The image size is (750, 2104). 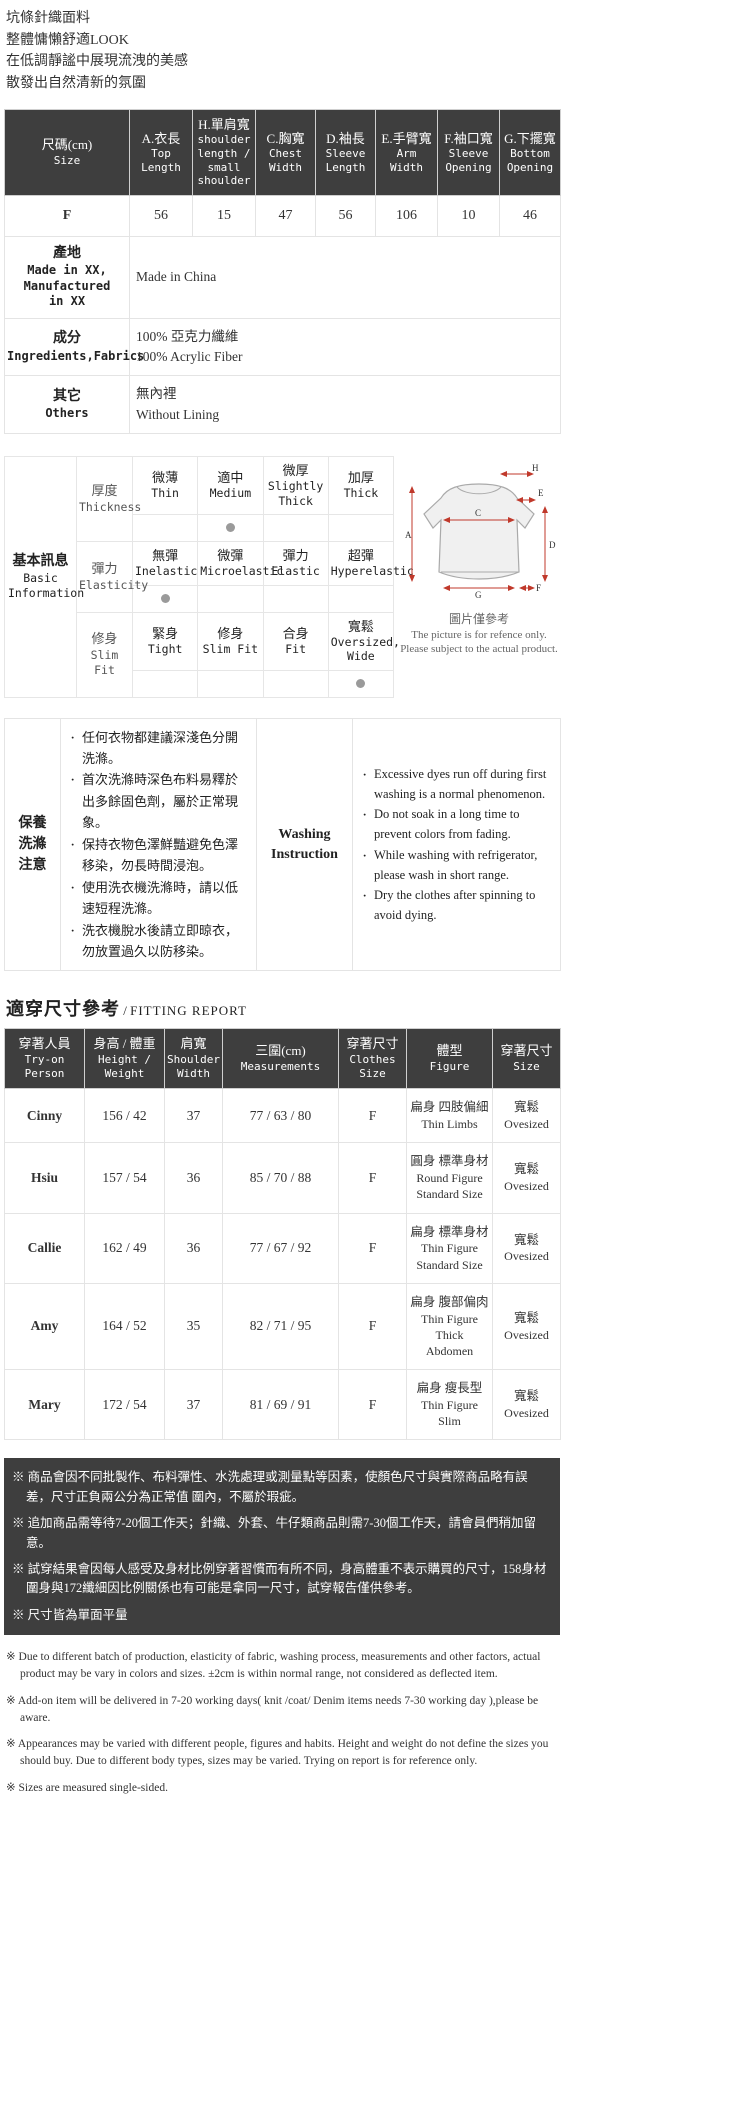 What do you see at coordinates (361, 683) in the screenshot?
I see `fit-marker-oversized` at bounding box center [361, 683].